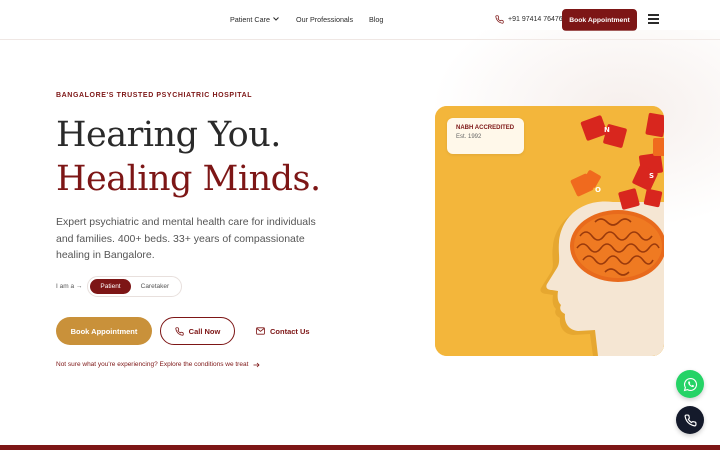 Image resolution: width=720 pixels, height=450 pixels. I want to click on nav-patient-care: Patient Care, so click(254, 19).